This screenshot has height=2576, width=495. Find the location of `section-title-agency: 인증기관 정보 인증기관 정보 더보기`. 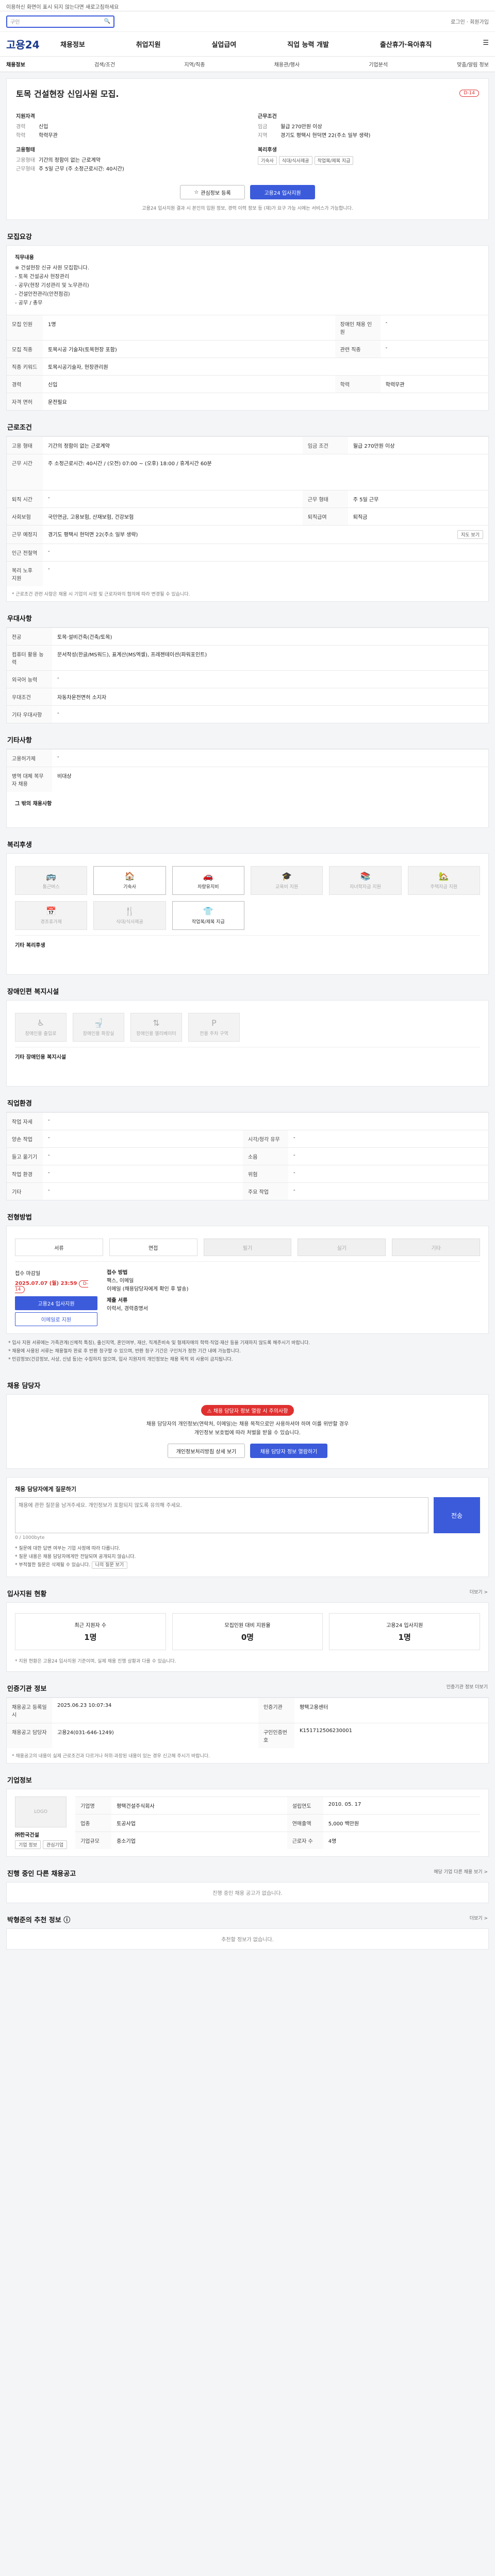

section-title-agency: 인증기관 정보 인증기관 정보 더보기 is located at coordinates (247, 1688).